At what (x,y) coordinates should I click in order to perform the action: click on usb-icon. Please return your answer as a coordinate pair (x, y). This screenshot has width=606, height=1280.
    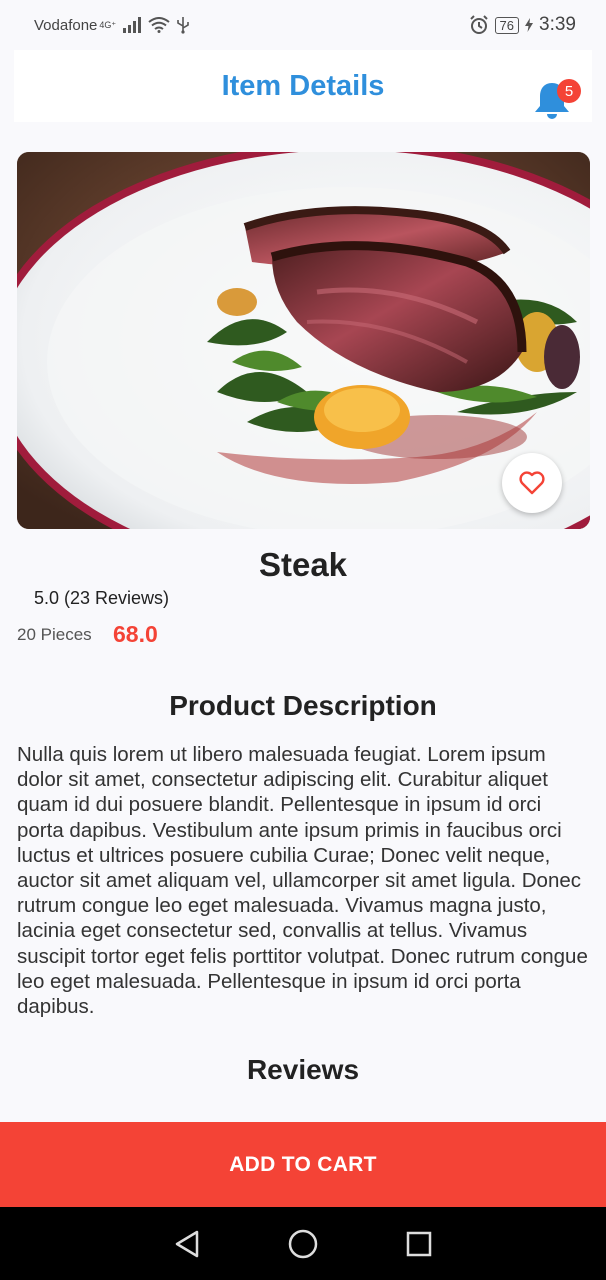
    Looking at the image, I should click on (183, 25).